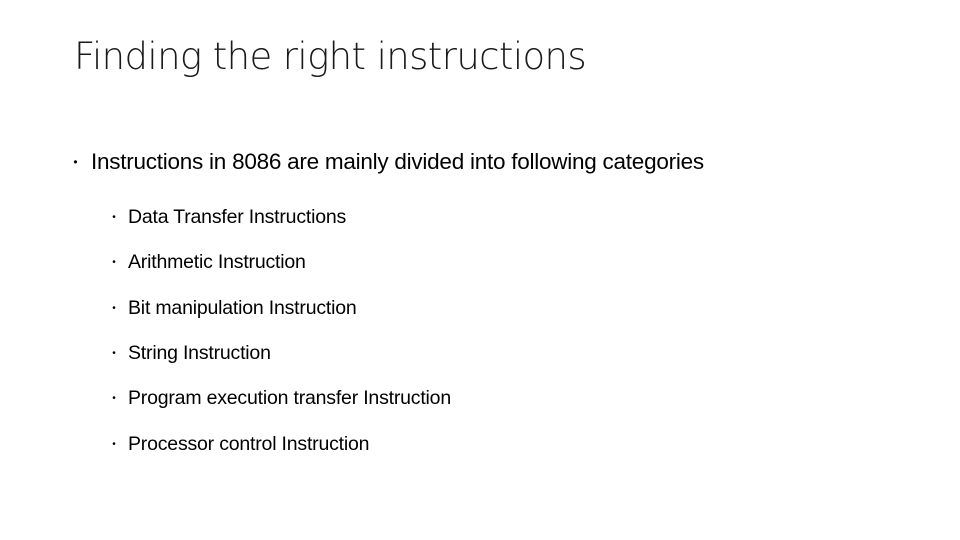 The width and height of the screenshot is (960, 540). Describe the element at coordinates (217, 262) in the screenshot. I see `category-arithmetic: Arithmetic Instruction` at that location.